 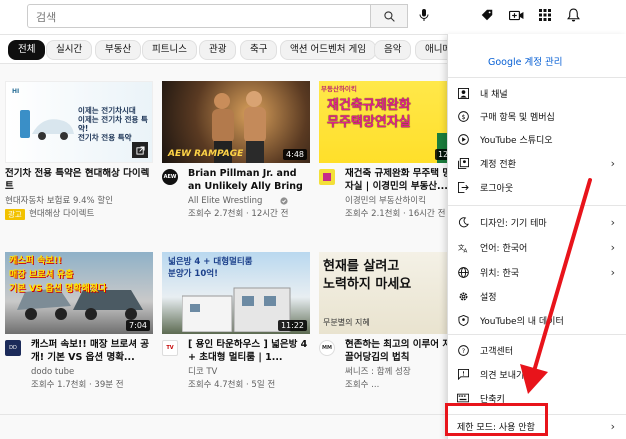 I want to click on annotation-arrow, so click(x=556, y=286).